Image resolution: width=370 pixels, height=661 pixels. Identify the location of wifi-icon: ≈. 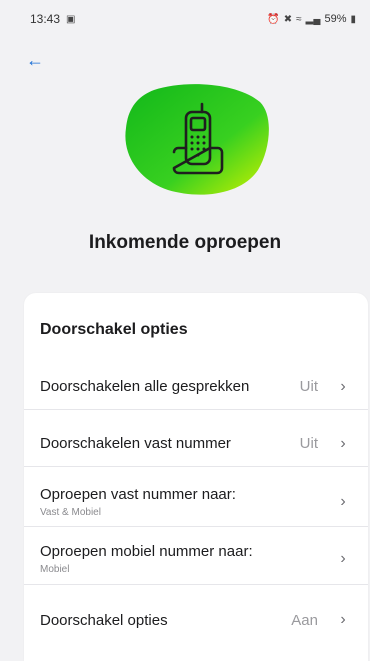
(299, 19).